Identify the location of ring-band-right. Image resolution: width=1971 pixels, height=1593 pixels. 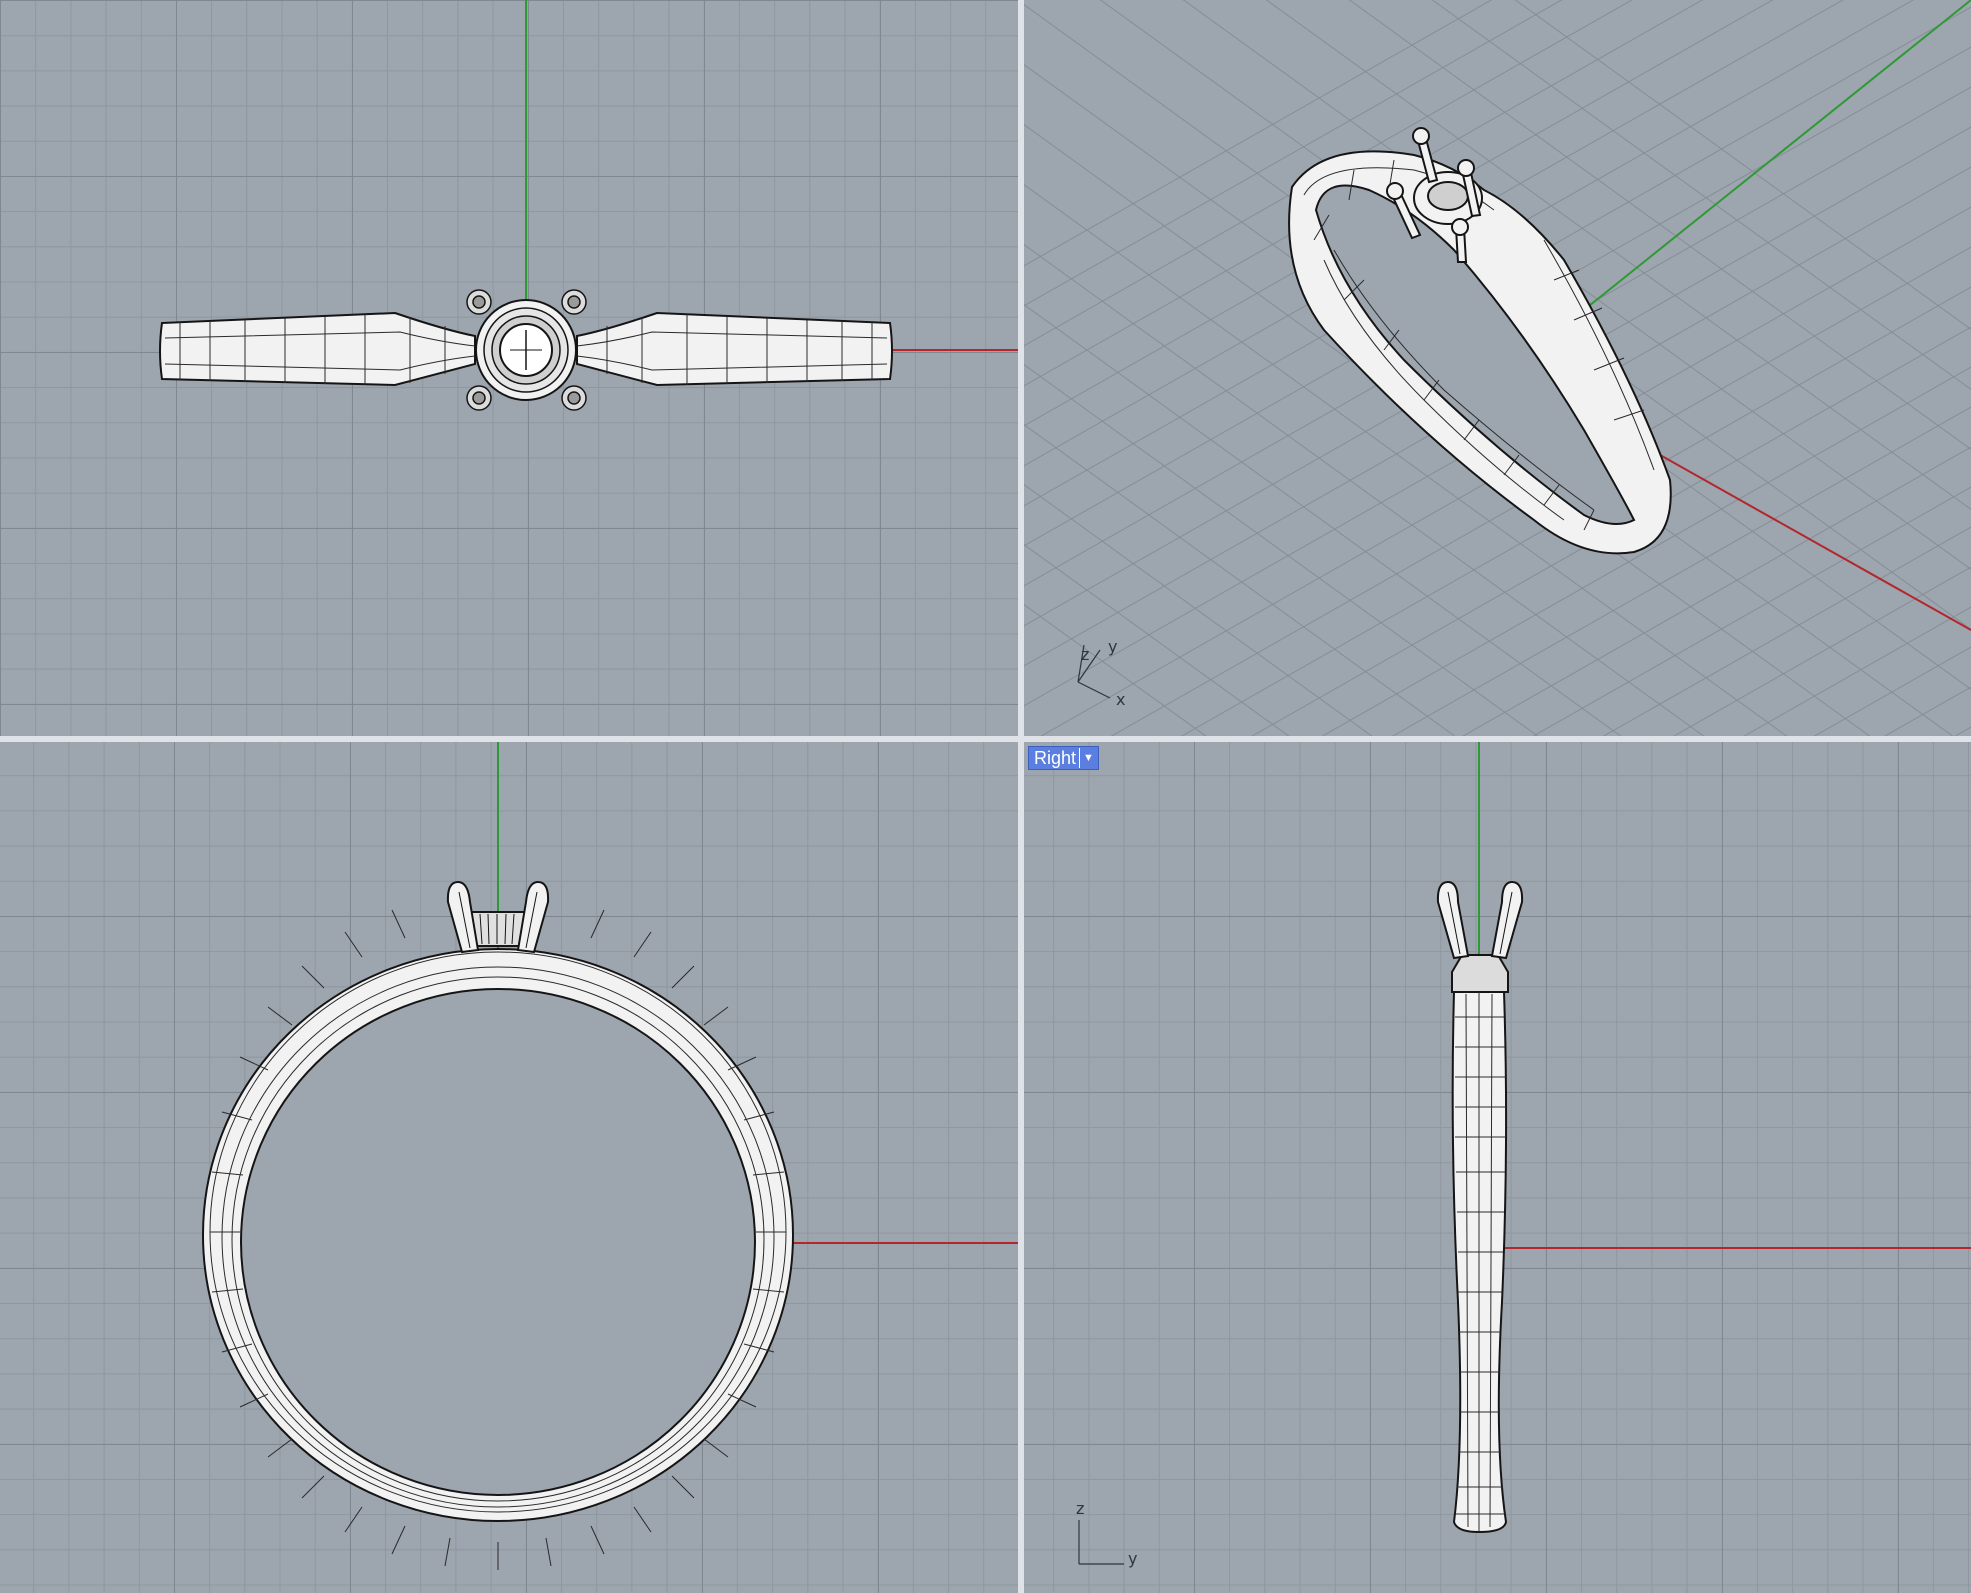
(1480, 1244).